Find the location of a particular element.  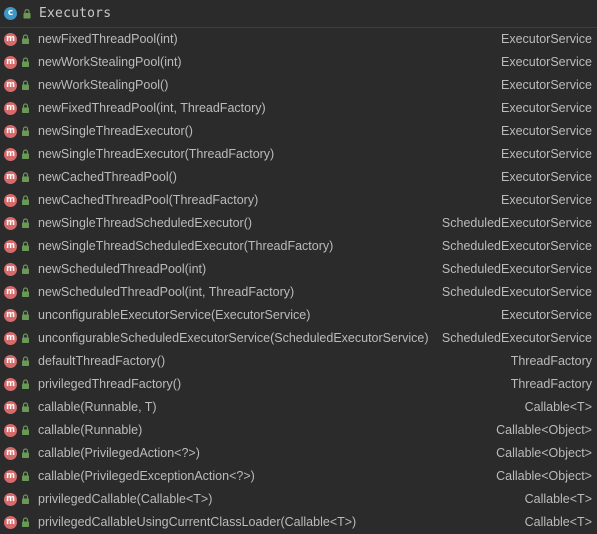

method-row: m newWorkStealingPool(int) ExecutorService is located at coordinates (298, 62).